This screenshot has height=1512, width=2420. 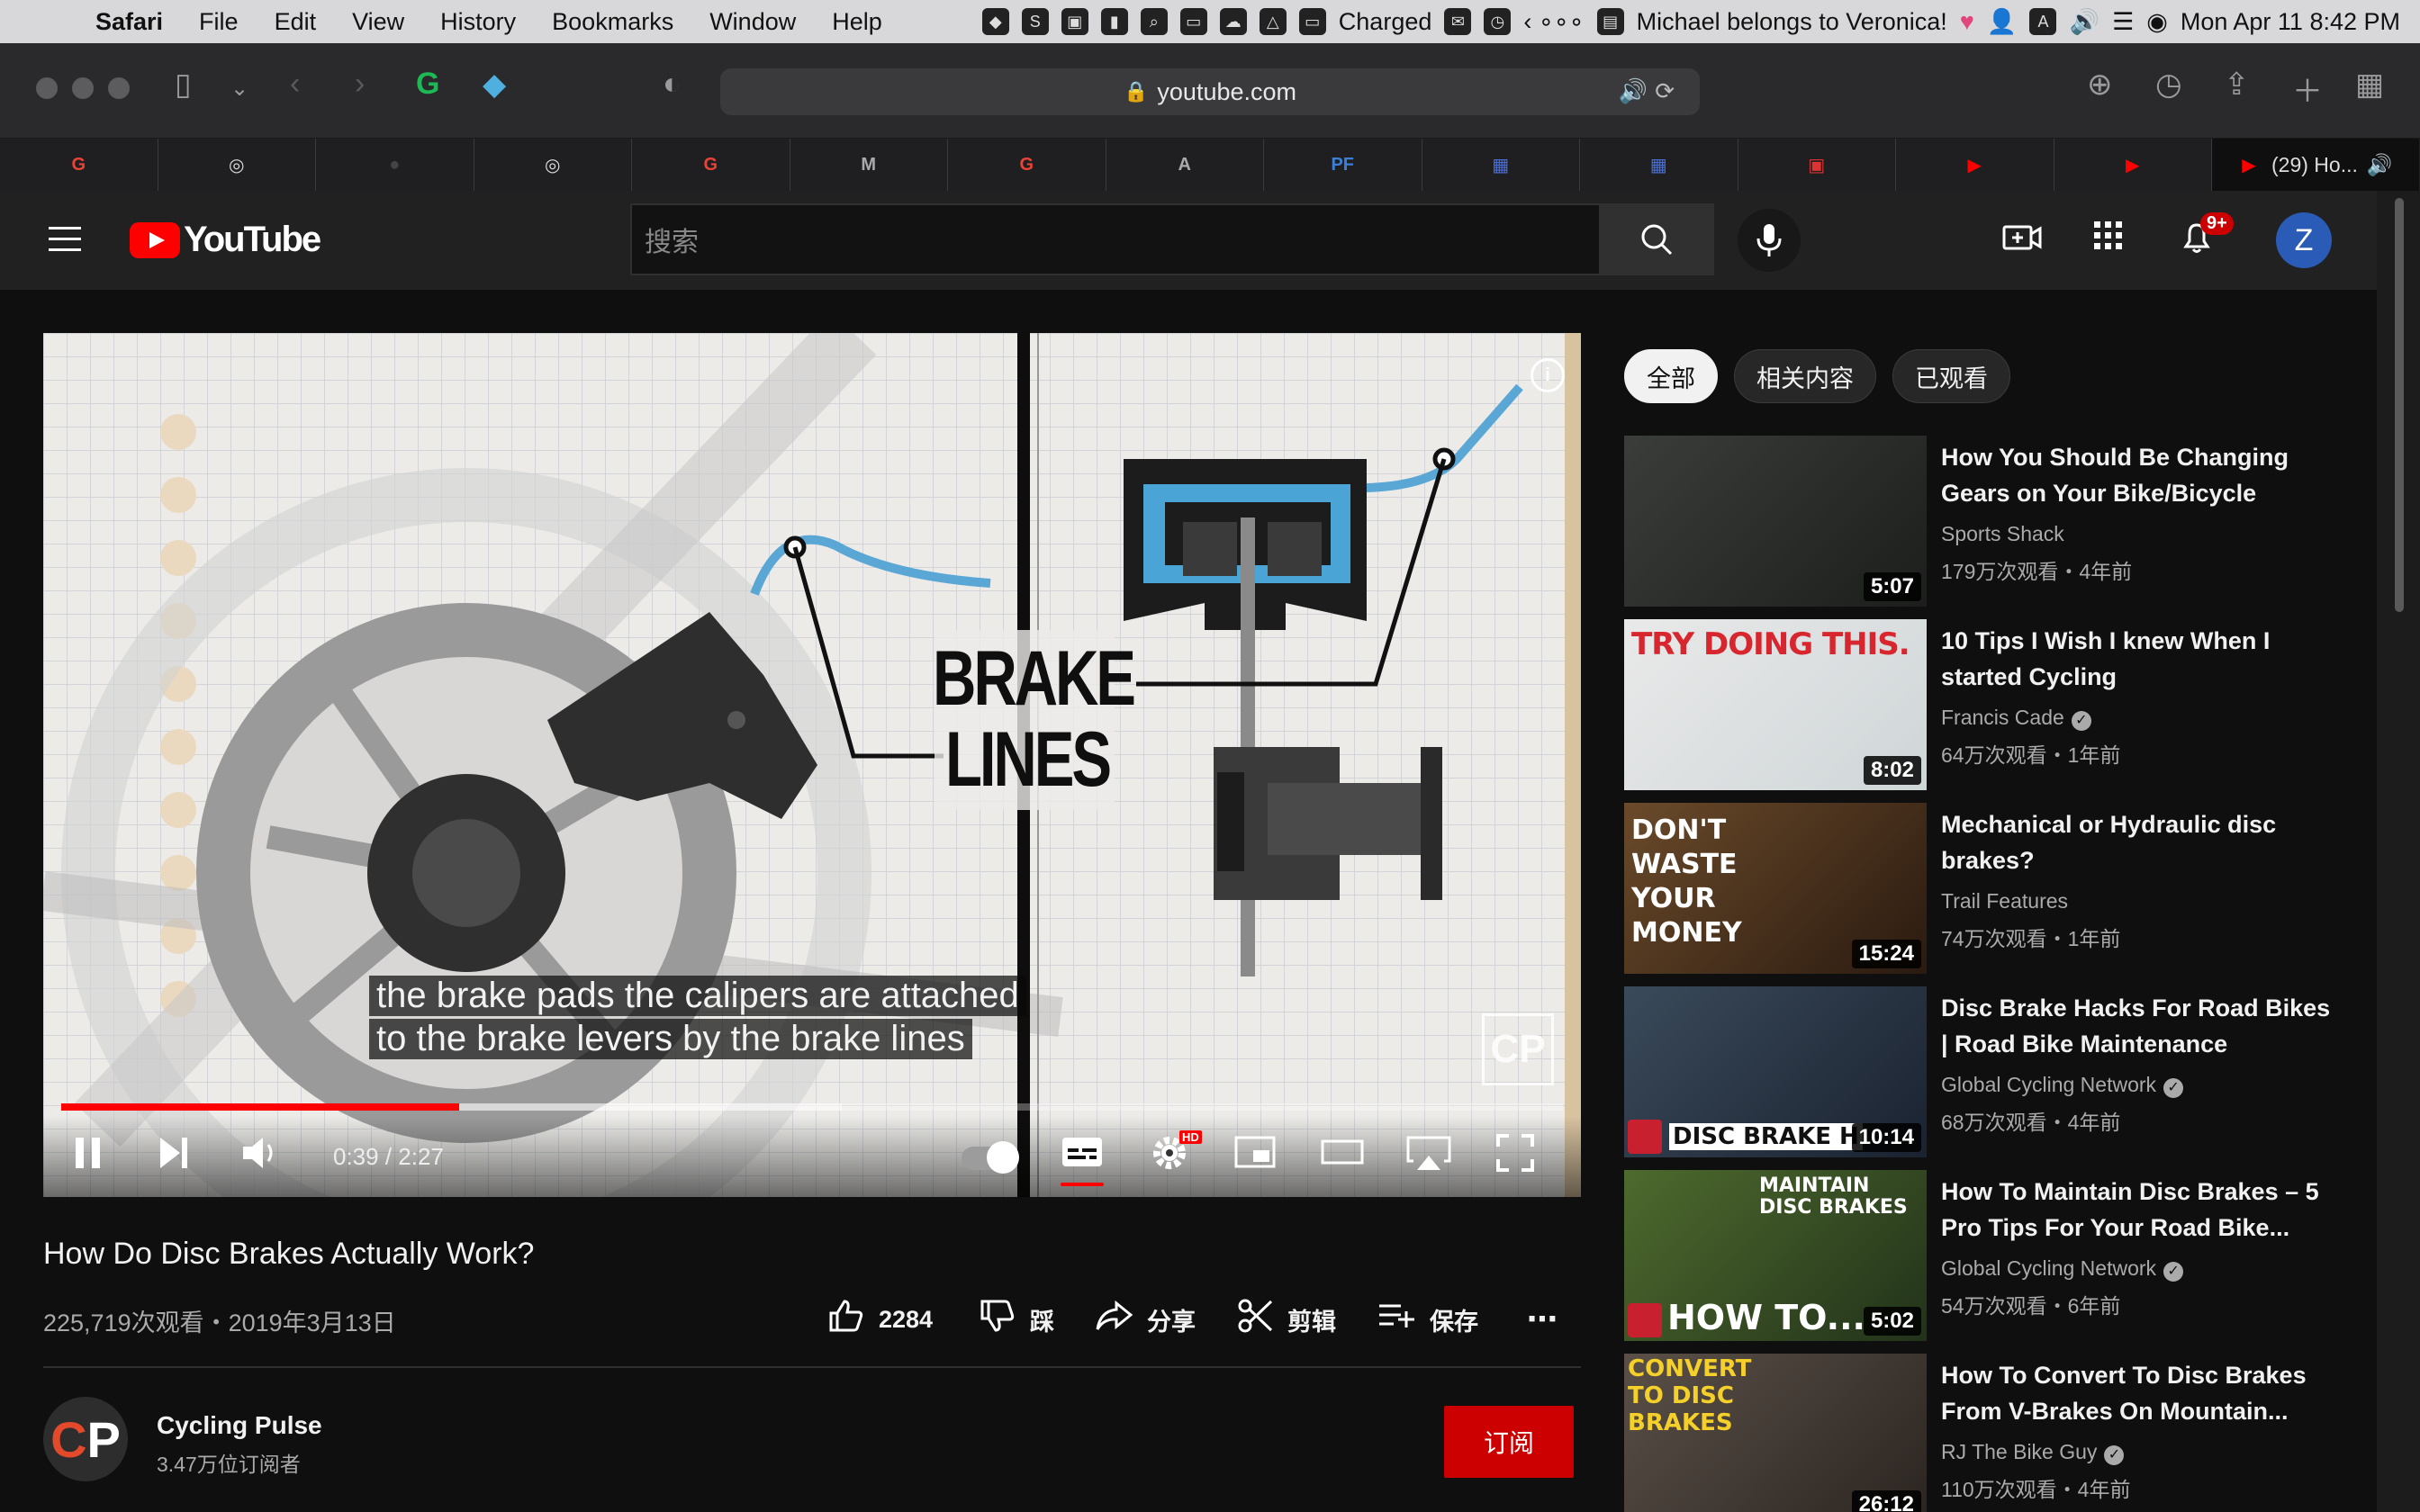 I want to click on cloud-status-icon: ☁, so click(x=1233, y=21).